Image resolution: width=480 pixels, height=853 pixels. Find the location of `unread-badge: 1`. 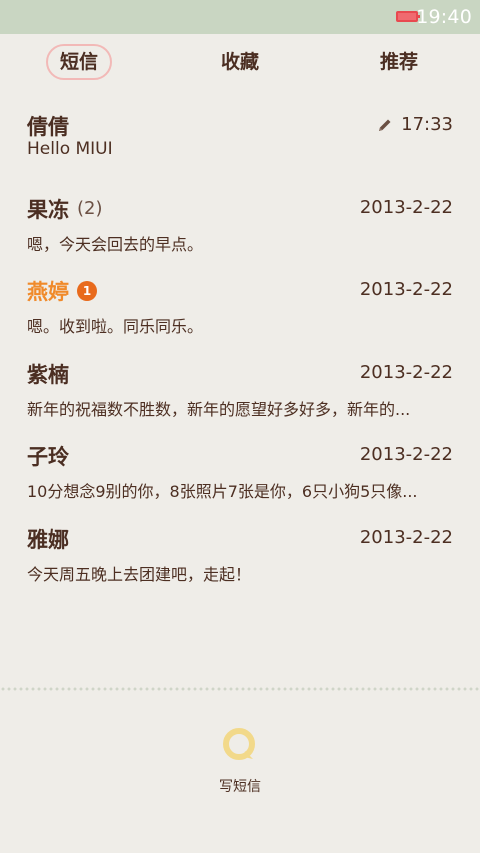

unread-badge: 1 is located at coordinates (87, 291).